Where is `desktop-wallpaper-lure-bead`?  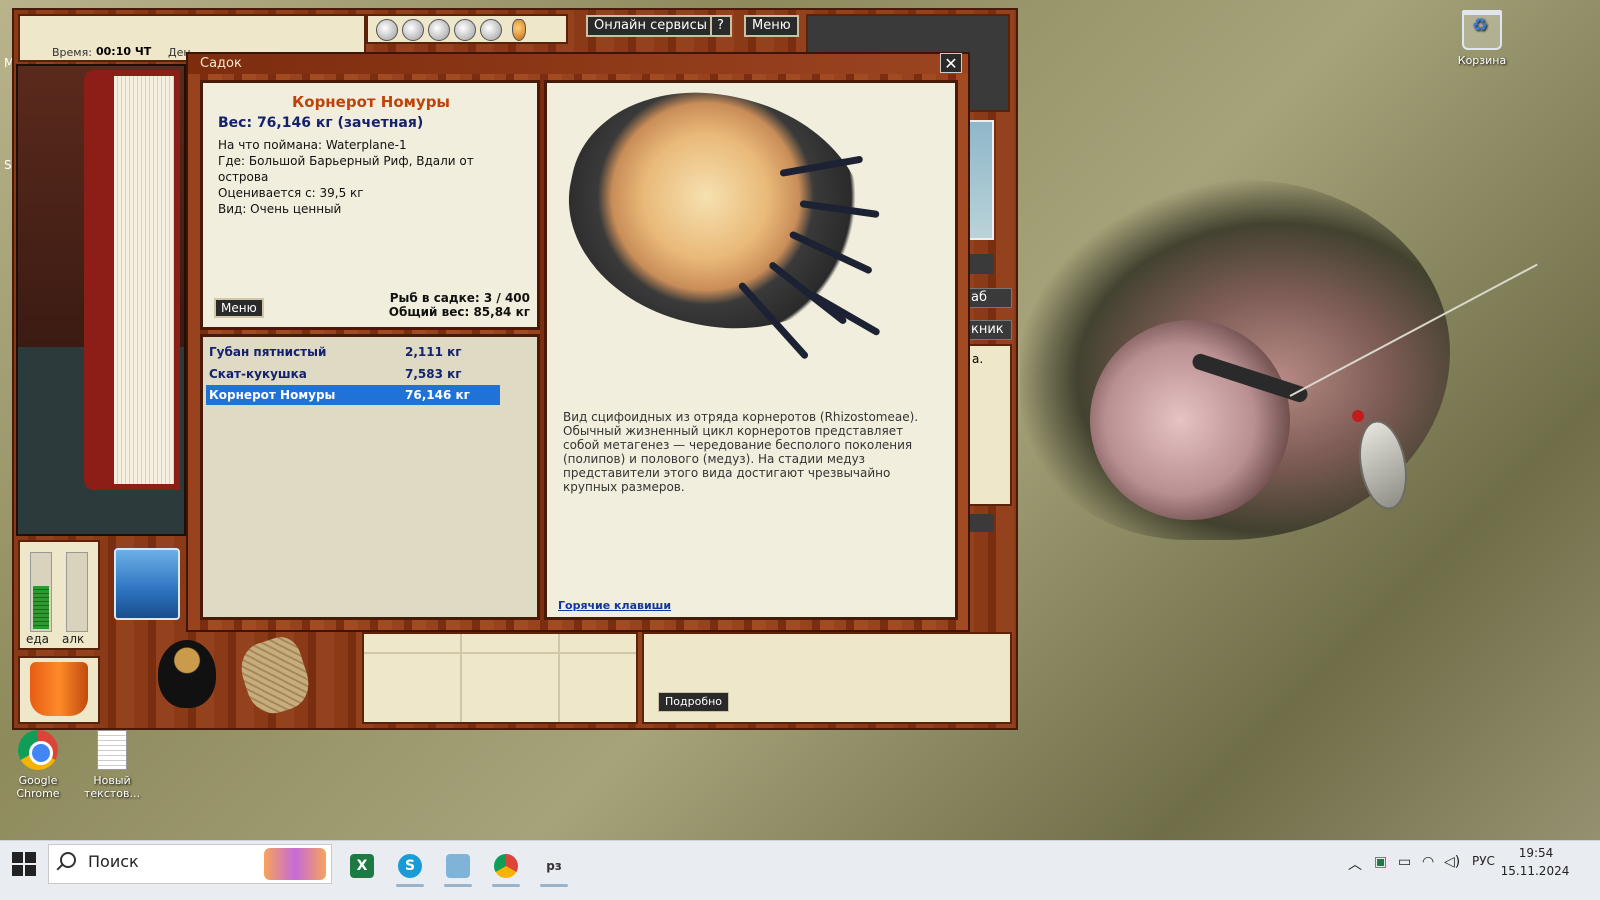 desktop-wallpaper-lure-bead is located at coordinates (1358, 416).